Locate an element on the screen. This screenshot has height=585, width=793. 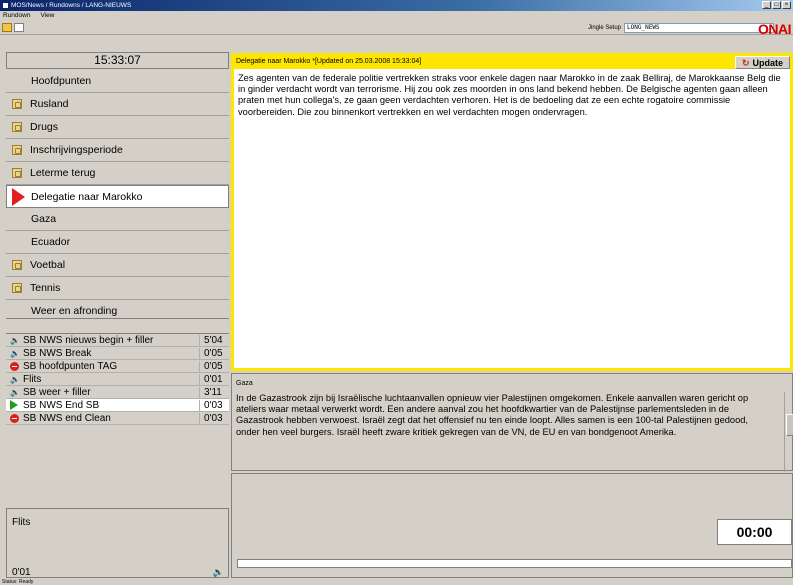
rundown-item-delegatie-naar-marokko: Delegatie naar Marokko is located at coordinates (117, 196).